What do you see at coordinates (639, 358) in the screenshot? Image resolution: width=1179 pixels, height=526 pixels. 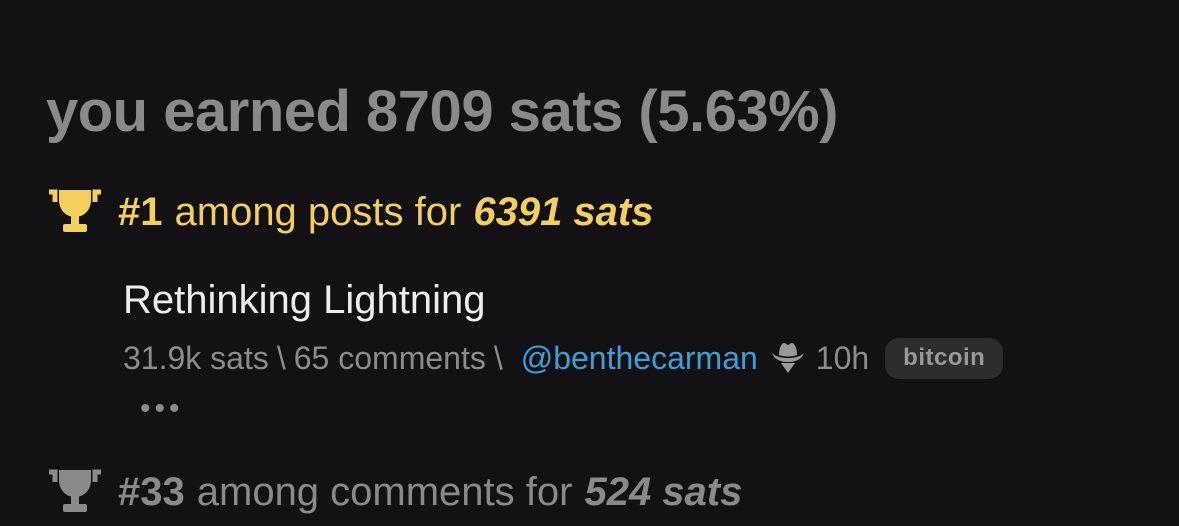 I see `post-author-link: @benthecarman` at bounding box center [639, 358].